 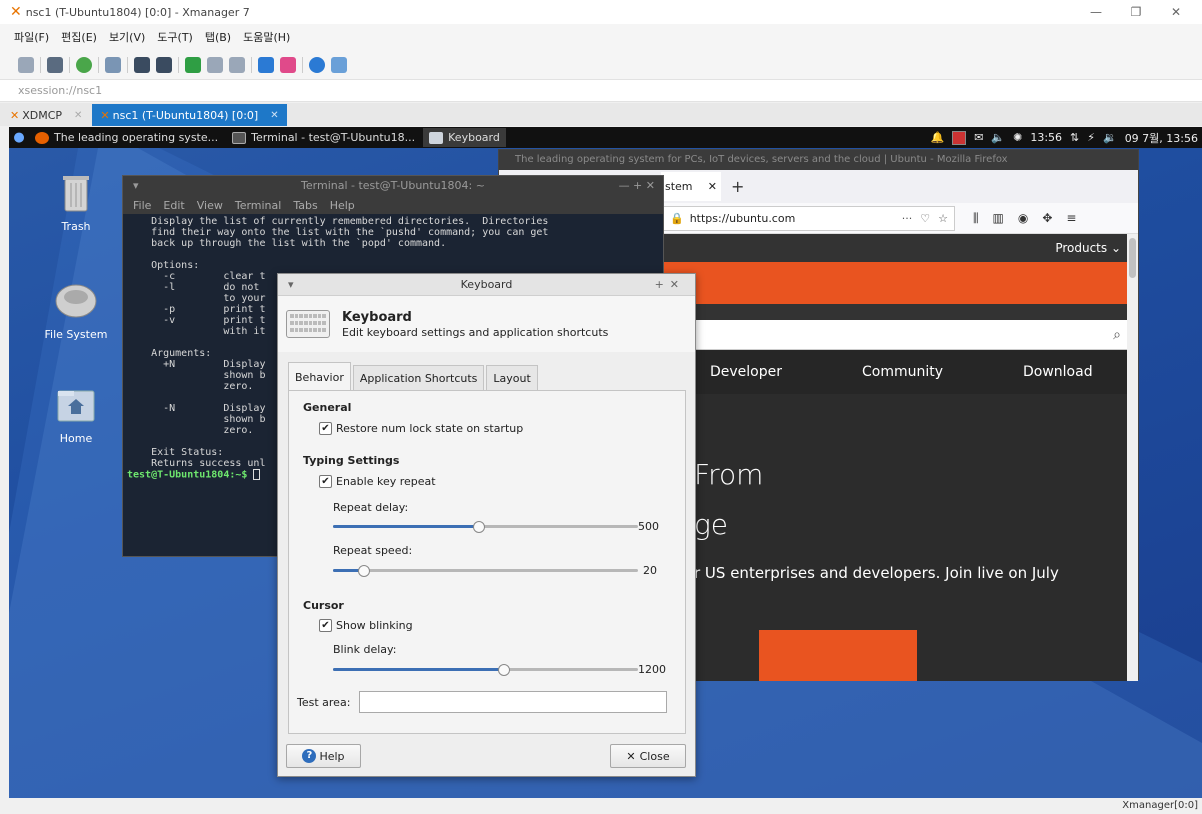 What do you see at coordinates (808, 218) in the screenshot?
I see `url-bar: 🔒 https://ubuntu.com ··· ♡ ☆` at bounding box center [808, 218].